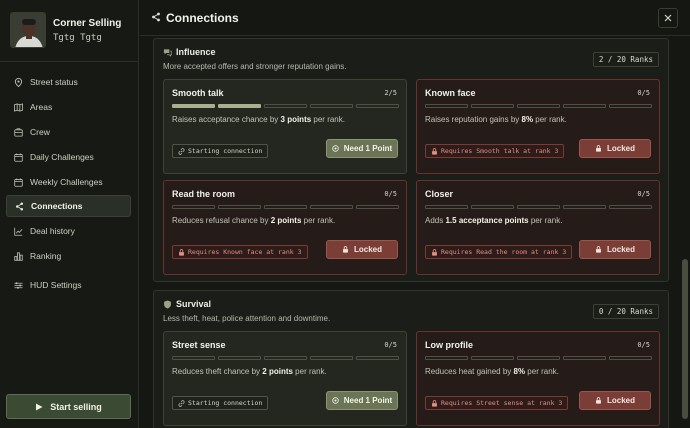 The width and height of the screenshot is (690, 428). What do you see at coordinates (18, 132) in the screenshot?
I see `crew-icon` at bounding box center [18, 132].